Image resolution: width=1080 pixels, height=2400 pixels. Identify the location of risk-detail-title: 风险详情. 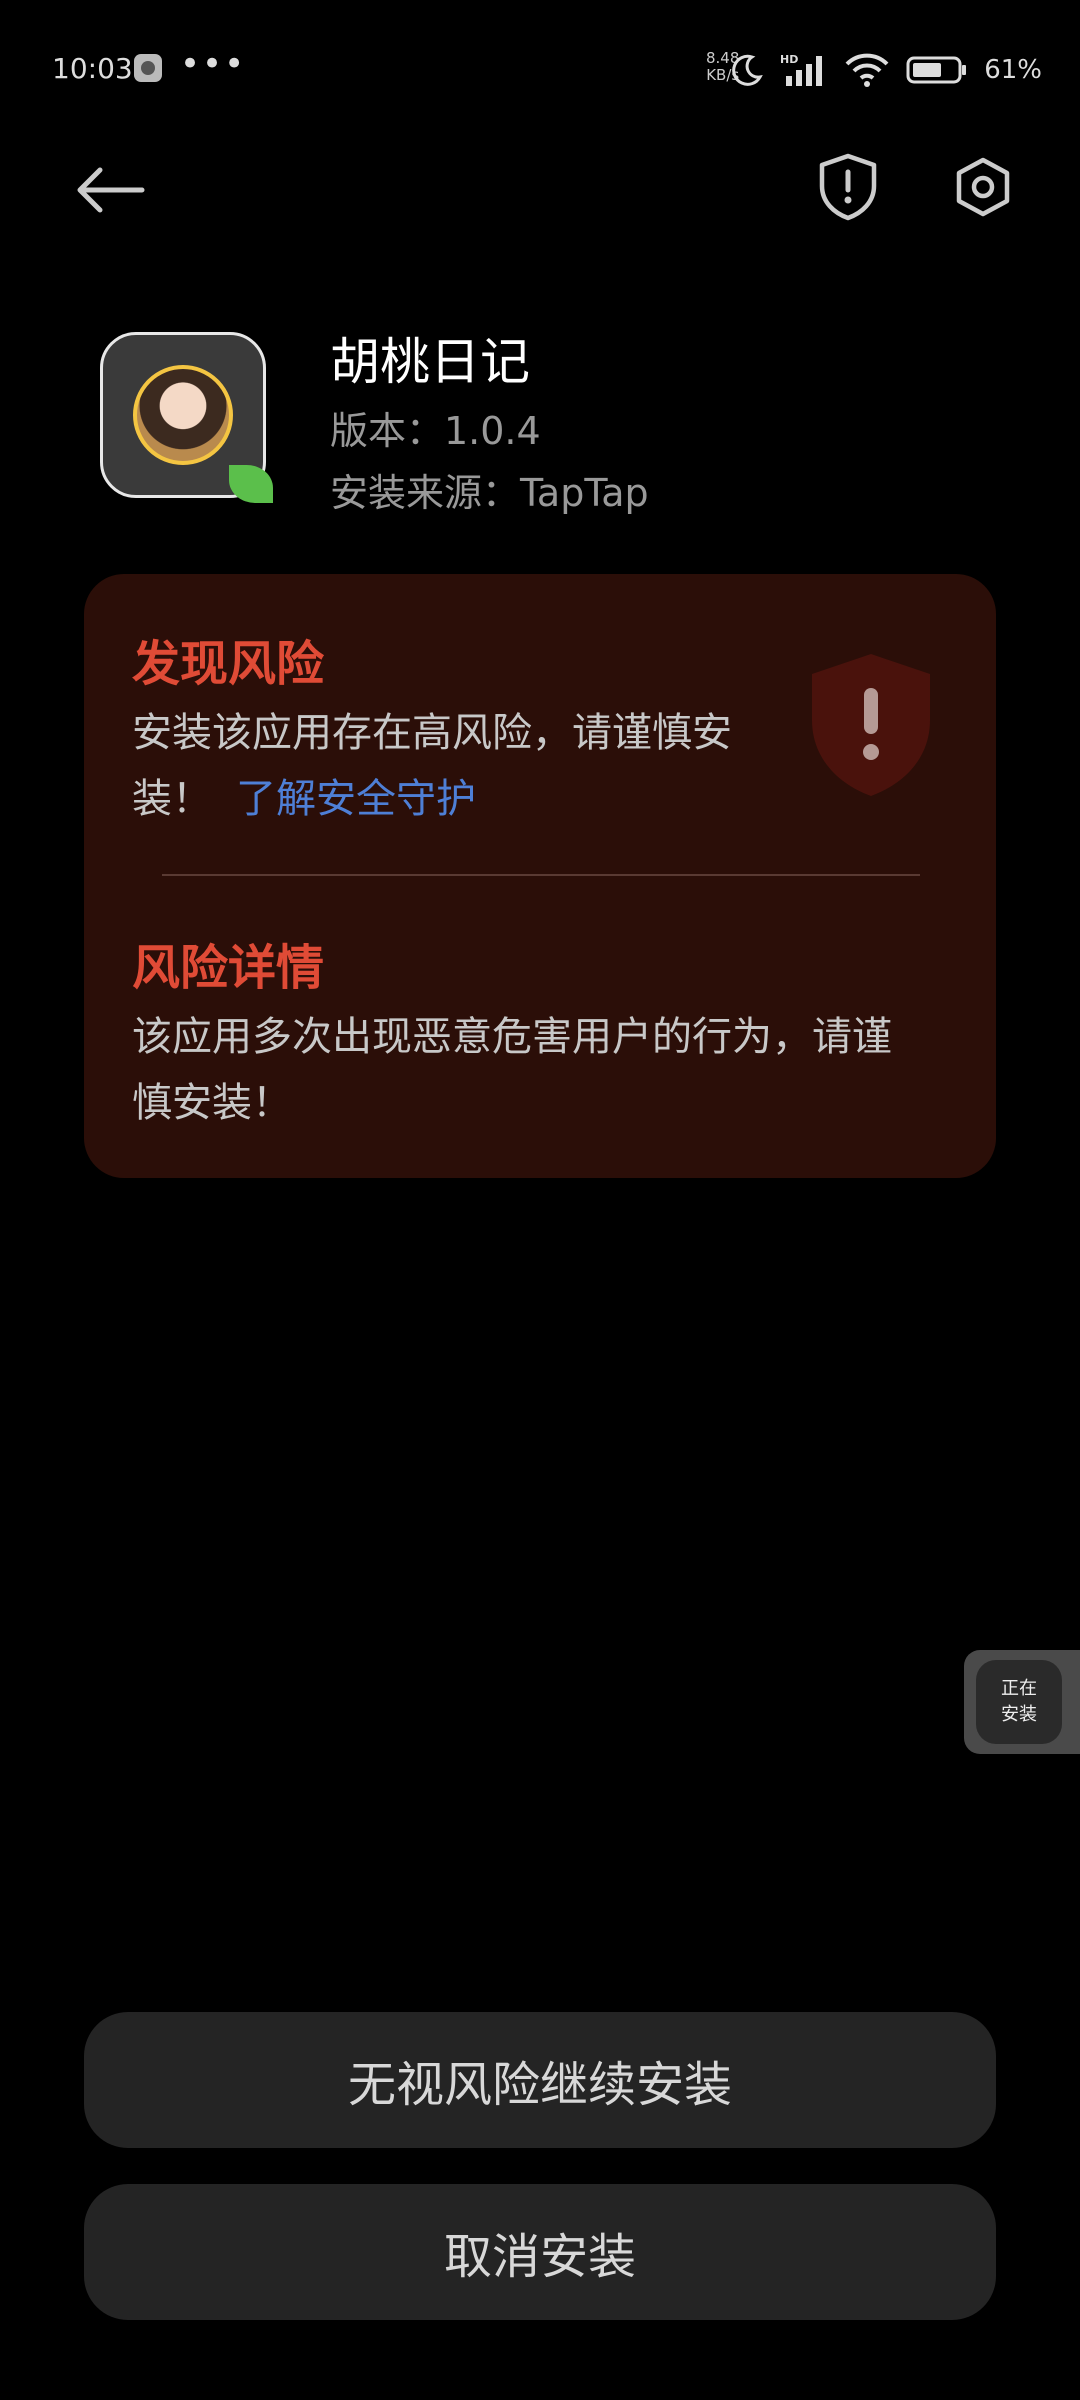
(228, 968).